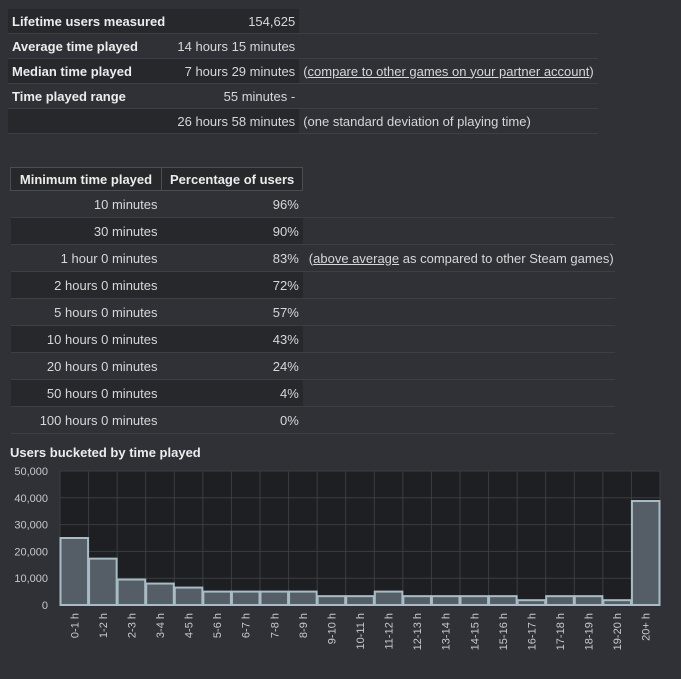 The width and height of the screenshot is (681, 679). What do you see at coordinates (75, 625) in the screenshot?
I see `x-tick-label: 0-1 h` at bounding box center [75, 625].